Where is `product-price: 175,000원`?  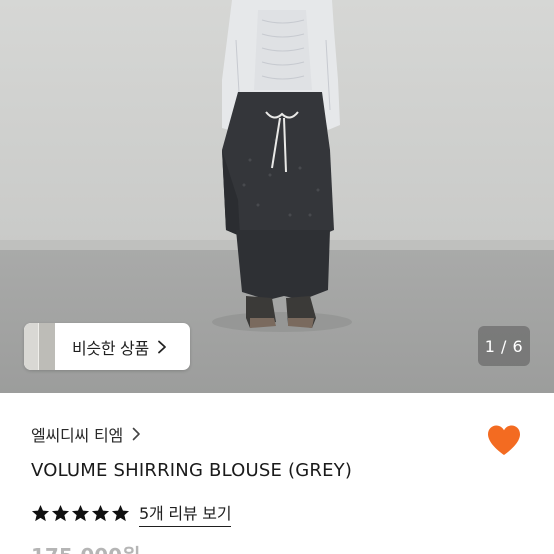 product-price: 175,000원 is located at coordinates (86, 547).